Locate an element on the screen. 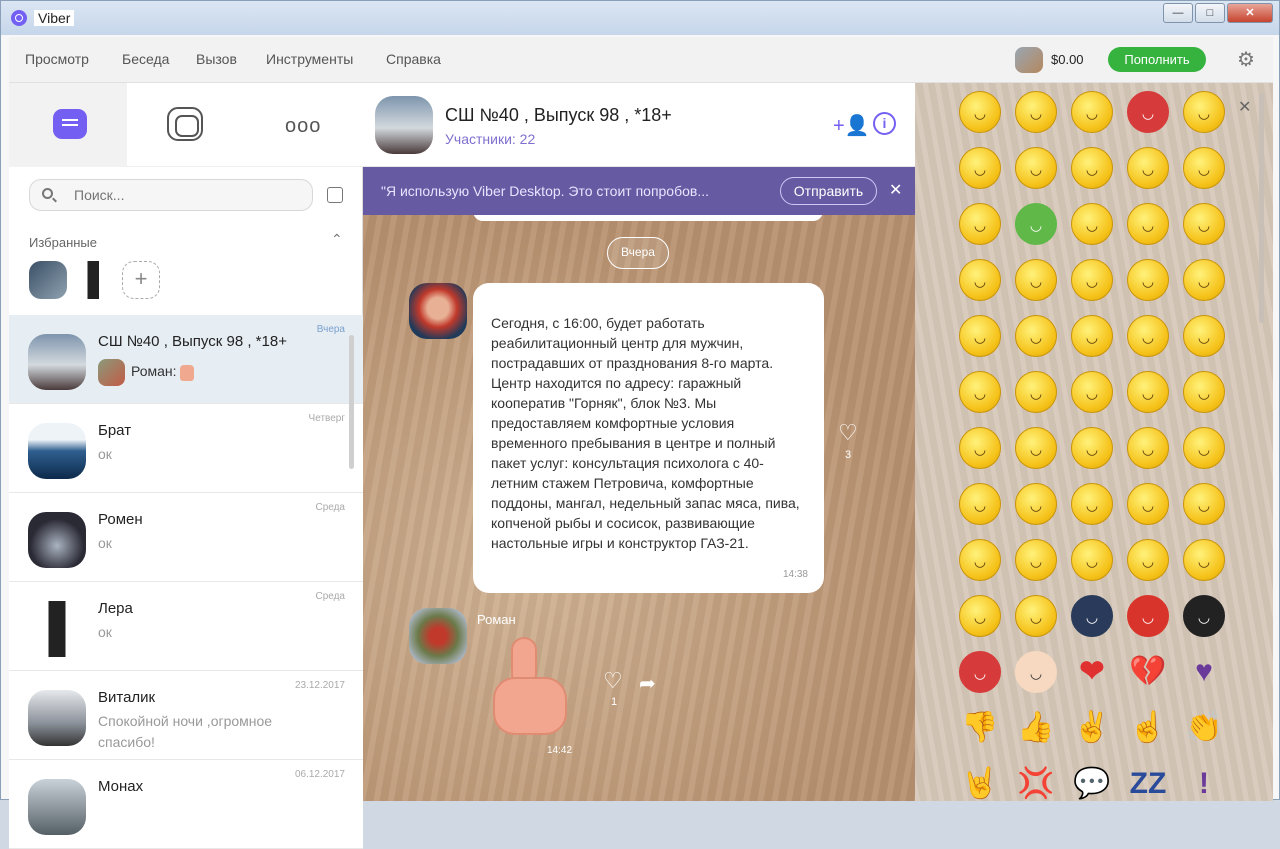  money-eyes-emoji-icon: ◡ is located at coordinates (980, 280).